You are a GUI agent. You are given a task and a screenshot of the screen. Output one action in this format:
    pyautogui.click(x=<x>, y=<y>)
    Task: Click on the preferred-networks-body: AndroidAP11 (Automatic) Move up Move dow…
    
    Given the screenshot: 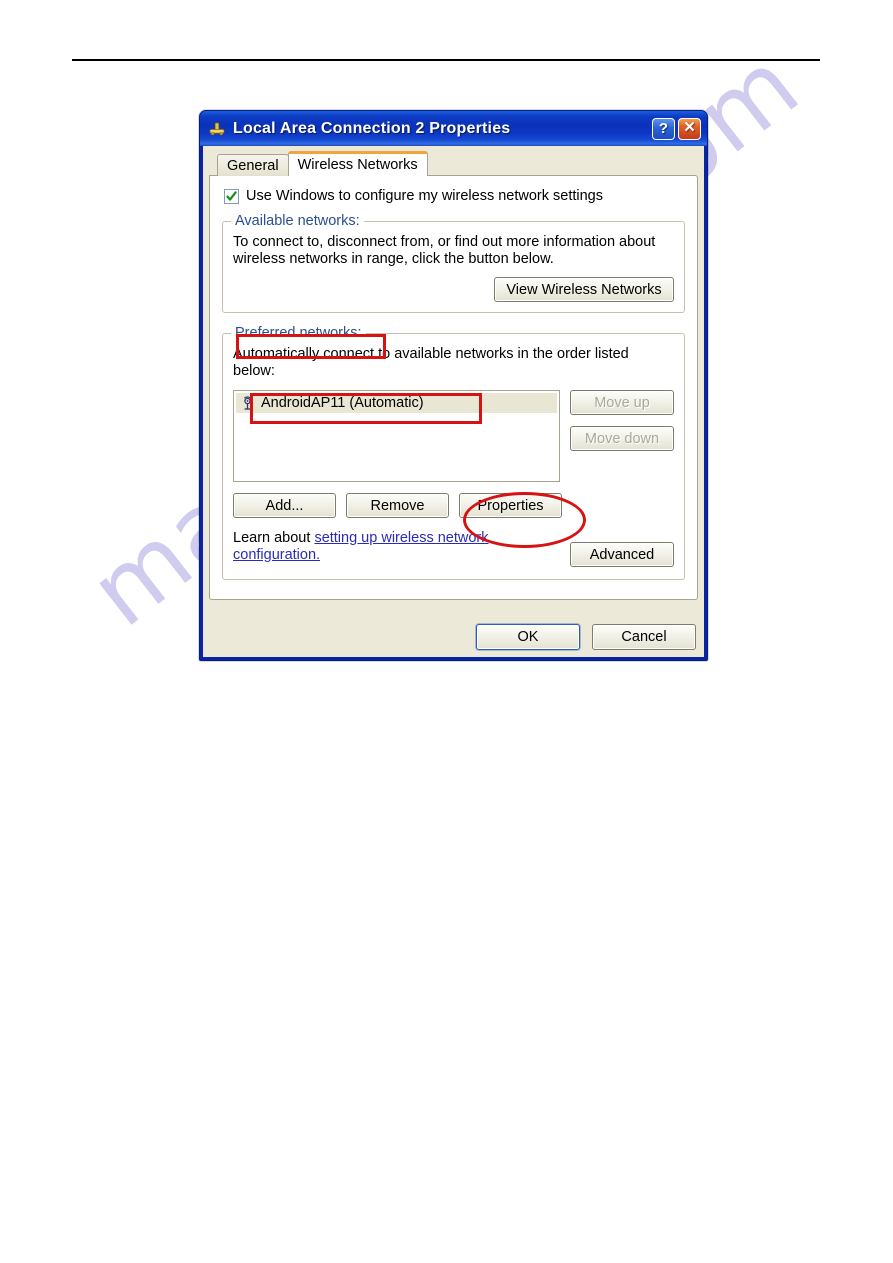 What is the action you would take?
    pyautogui.click(x=453, y=436)
    